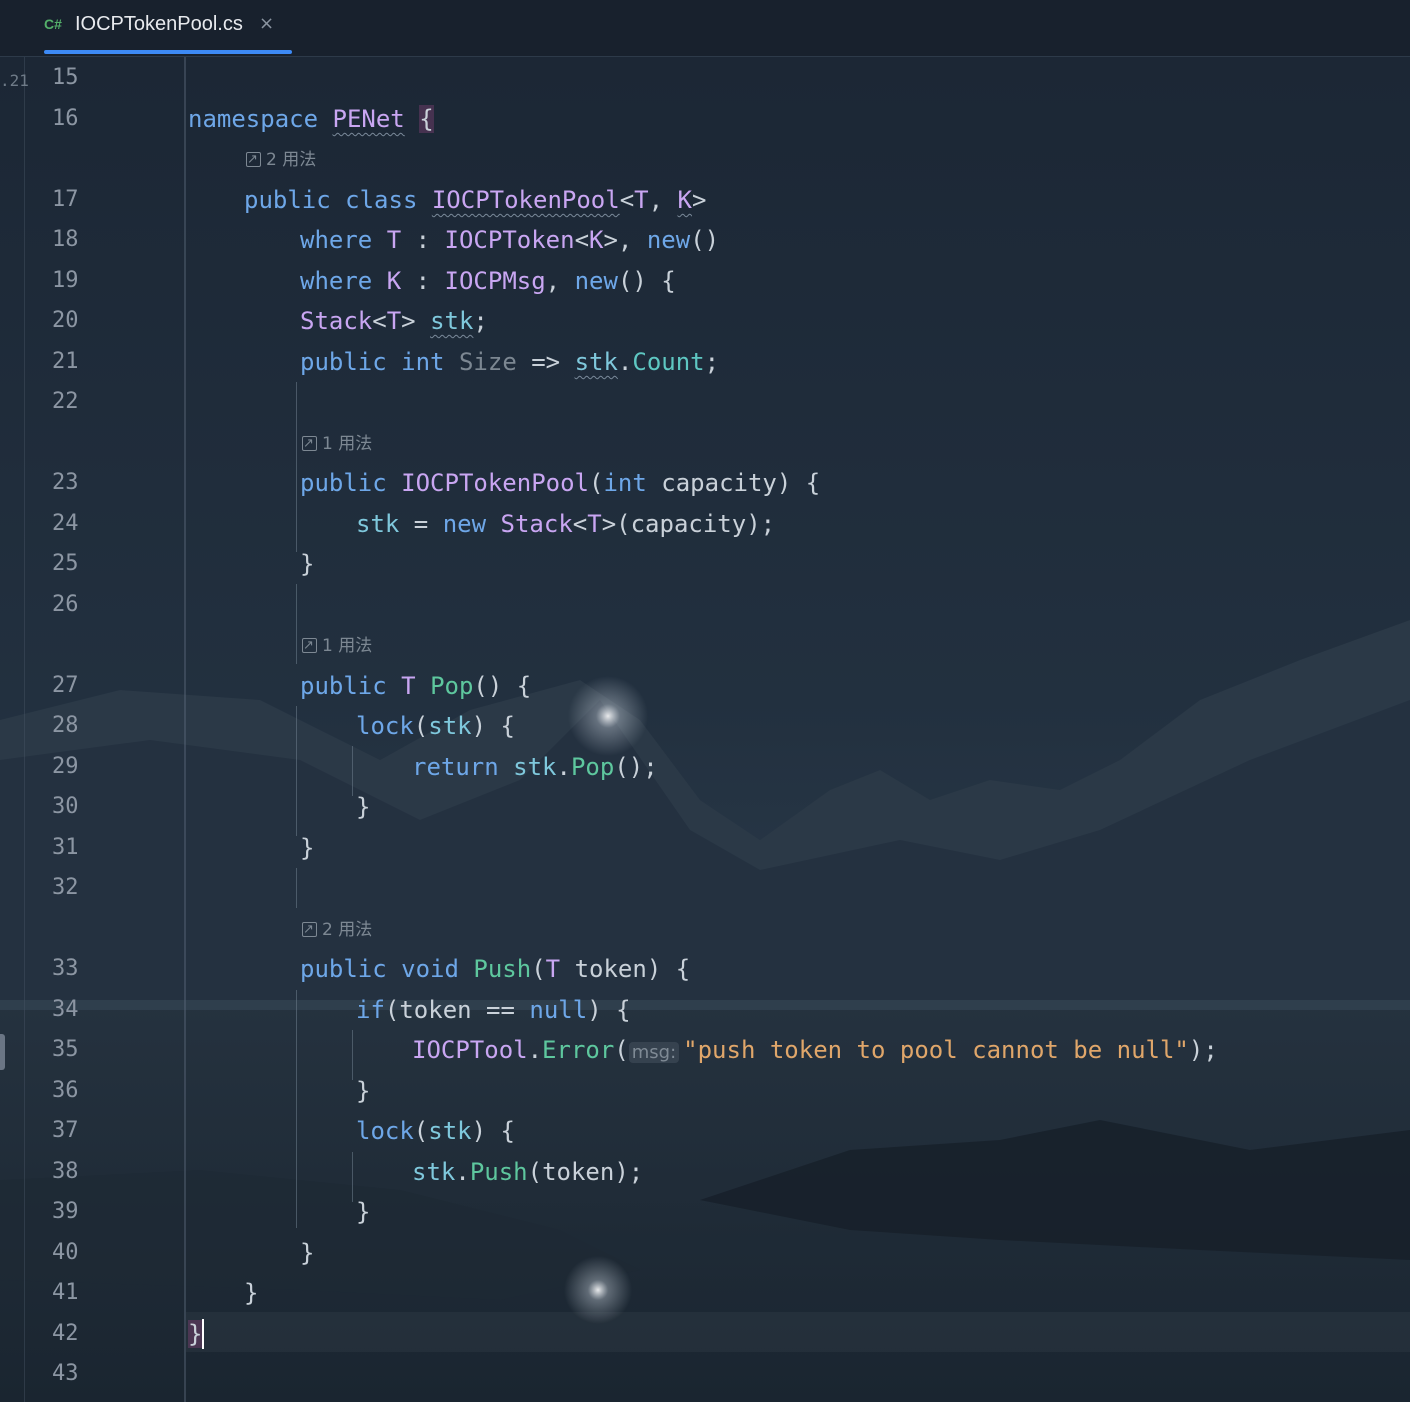 The image size is (1410, 1402). I want to click on code-line-25: }, so click(307, 564).